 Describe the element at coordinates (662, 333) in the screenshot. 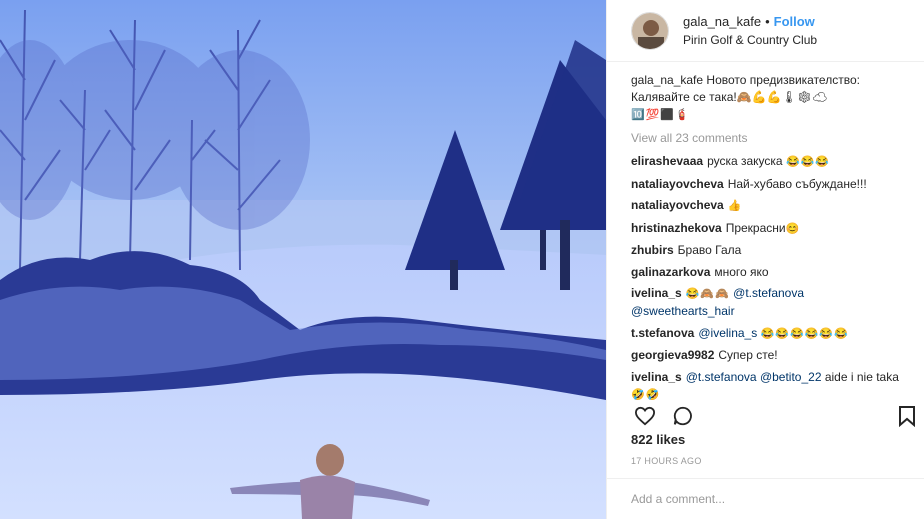

I see `comment-username: t.stefanova` at that location.